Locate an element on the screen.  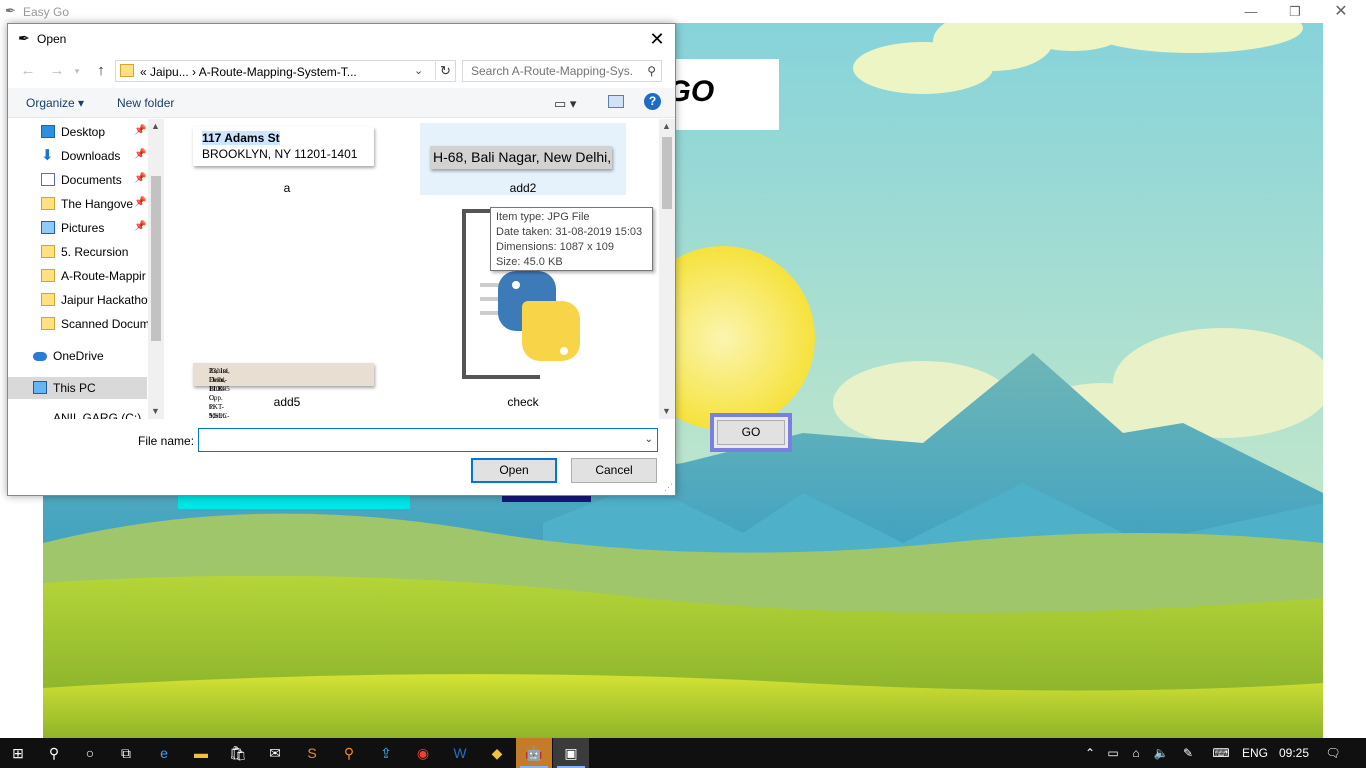
file-item-check: check is located at coordinates (523, 373).